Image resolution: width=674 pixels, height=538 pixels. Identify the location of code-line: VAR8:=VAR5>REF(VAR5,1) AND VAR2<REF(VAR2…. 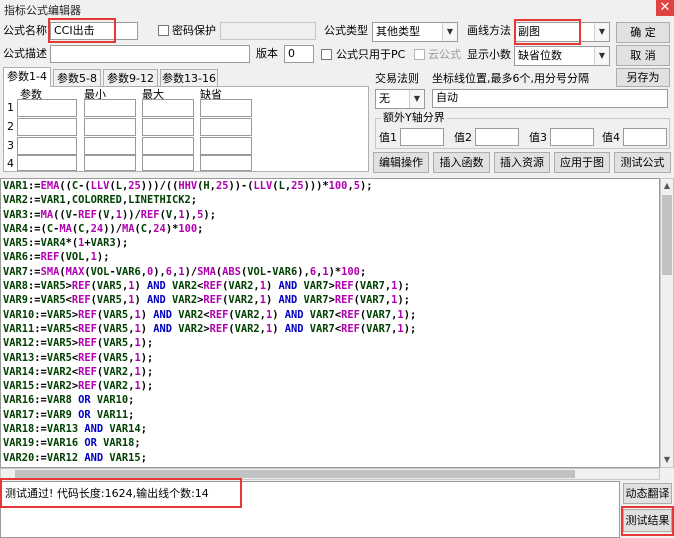
(206, 286).